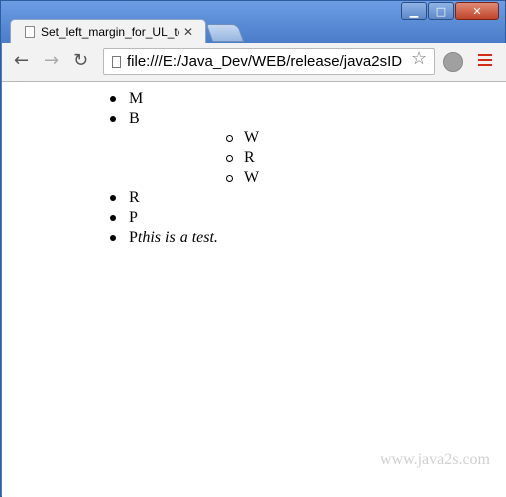 This screenshot has width=506, height=497. Describe the element at coordinates (188, 32) in the screenshot. I see `tab-close-icon: ✕` at that location.